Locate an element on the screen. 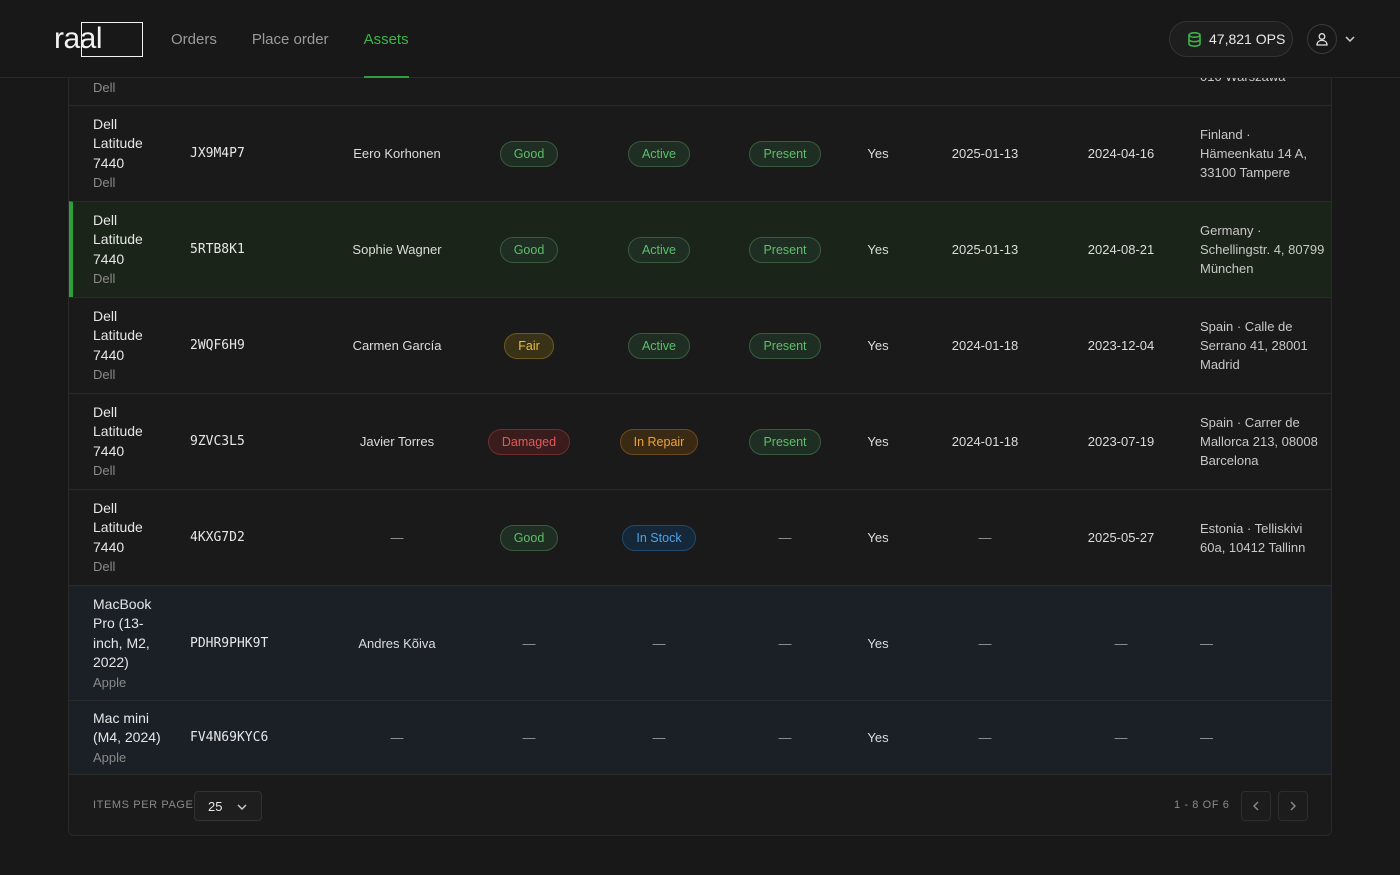 The image size is (1400, 875). status-cell: In Stock is located at coordinates (659, 537).